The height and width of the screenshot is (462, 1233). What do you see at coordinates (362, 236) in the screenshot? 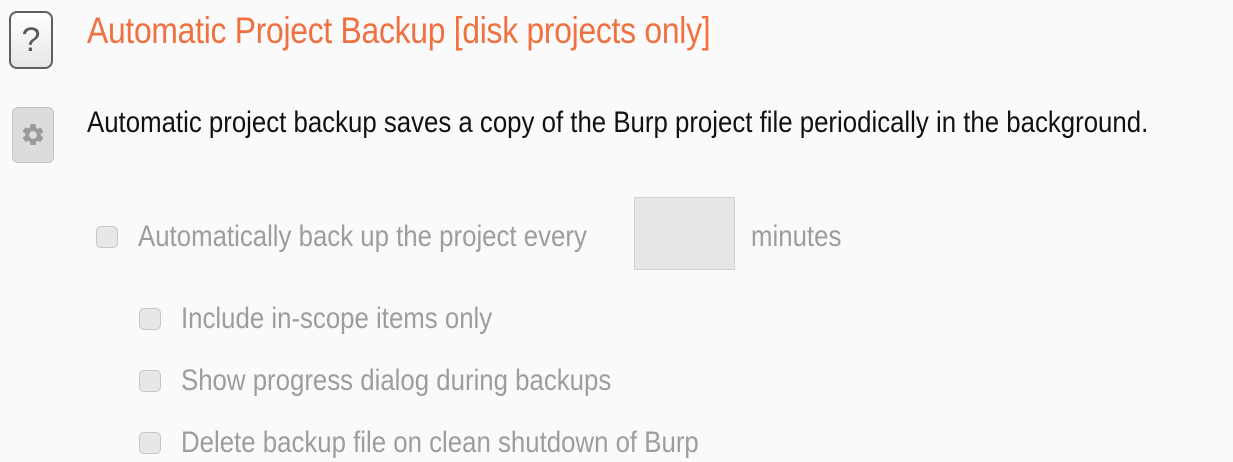
I see `auto-backup-label: Automatically back up the project every` at bounding box center [362, 236].